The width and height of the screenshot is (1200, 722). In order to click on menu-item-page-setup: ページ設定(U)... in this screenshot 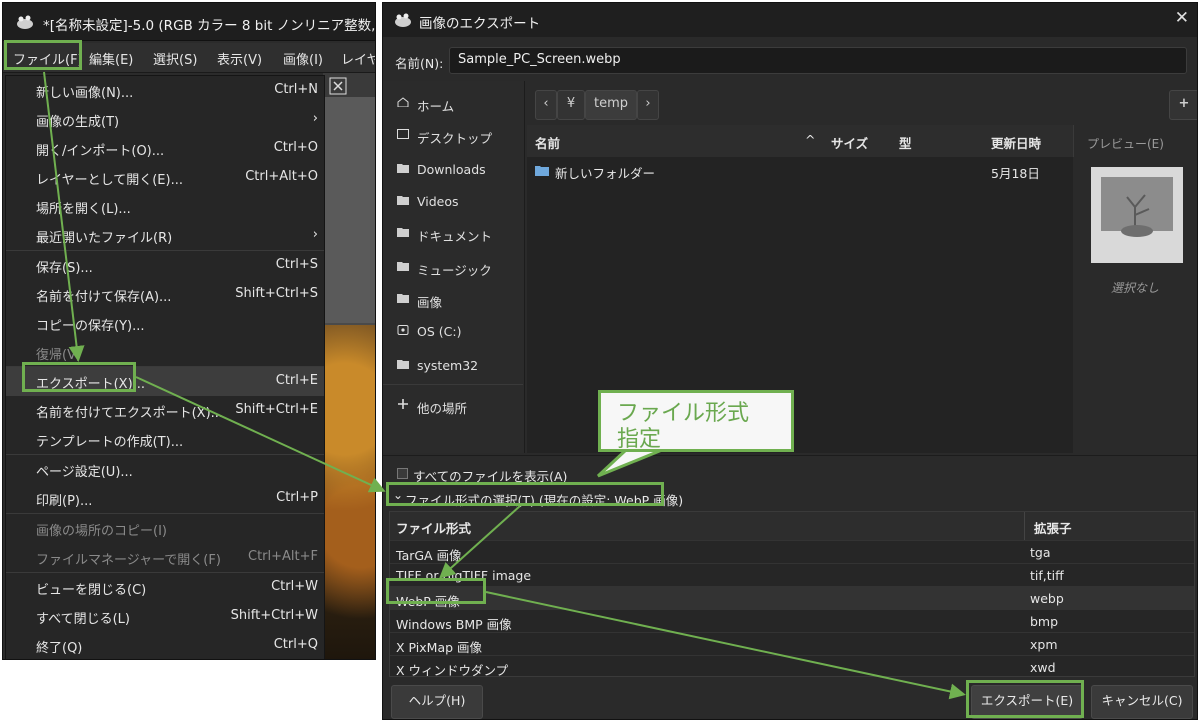, I will do `click(165, 469)`.